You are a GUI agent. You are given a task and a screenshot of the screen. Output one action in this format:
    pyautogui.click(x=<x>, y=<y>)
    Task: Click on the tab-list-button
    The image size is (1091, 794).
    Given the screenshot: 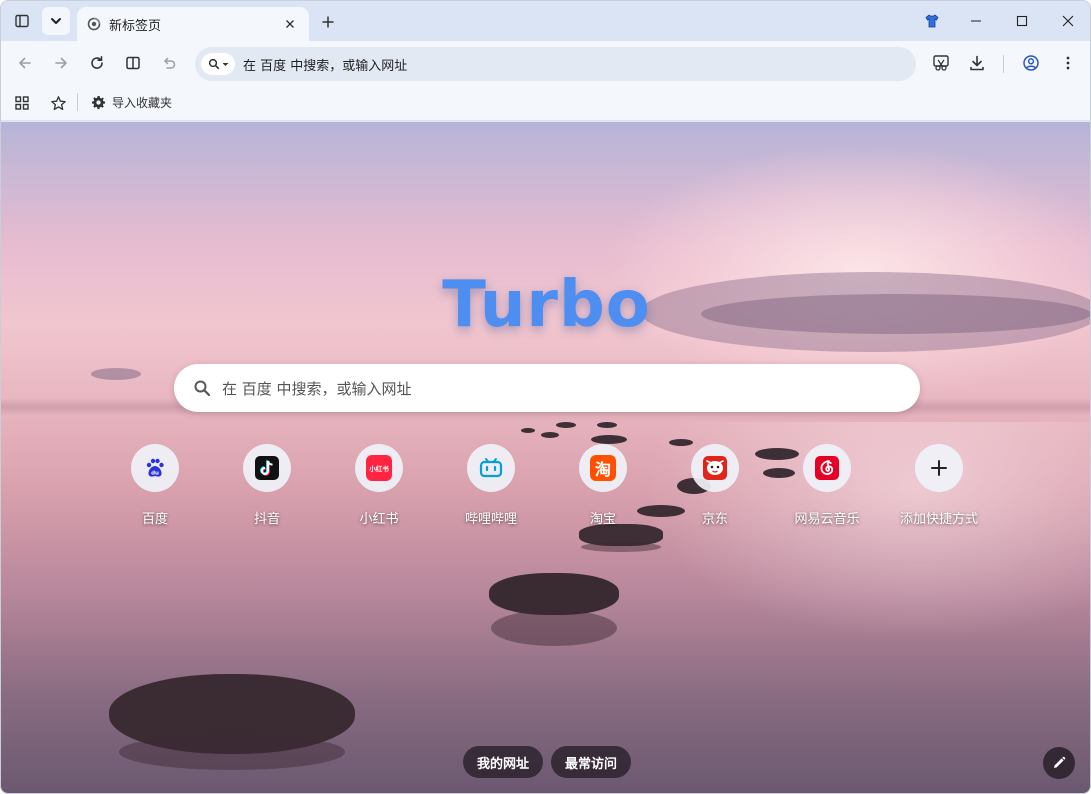 What is the action you would take?
    pyautogui.click(x=56, y=21)
    